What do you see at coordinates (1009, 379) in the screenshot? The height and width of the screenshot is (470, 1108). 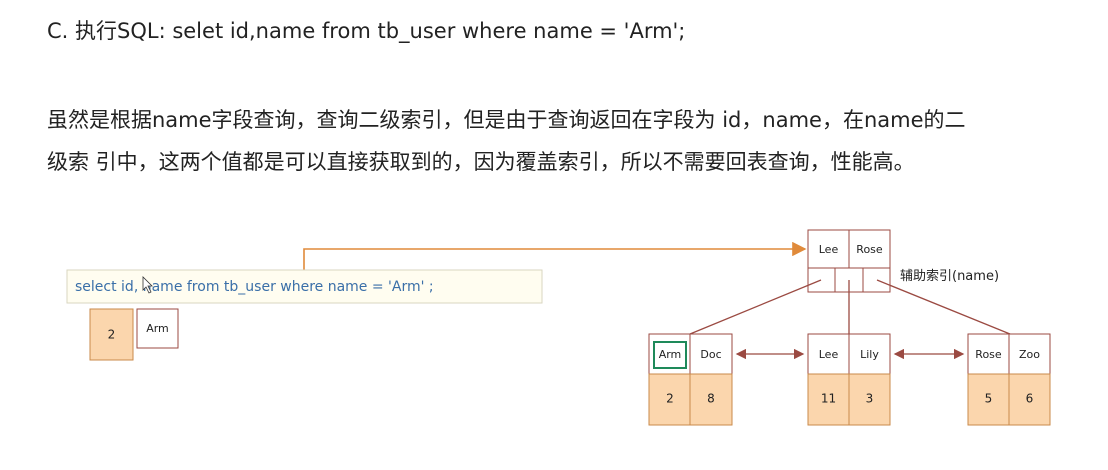 I see `leaf-node-3: Rose Zoo 5 6` at bounding box center [1009, 379].